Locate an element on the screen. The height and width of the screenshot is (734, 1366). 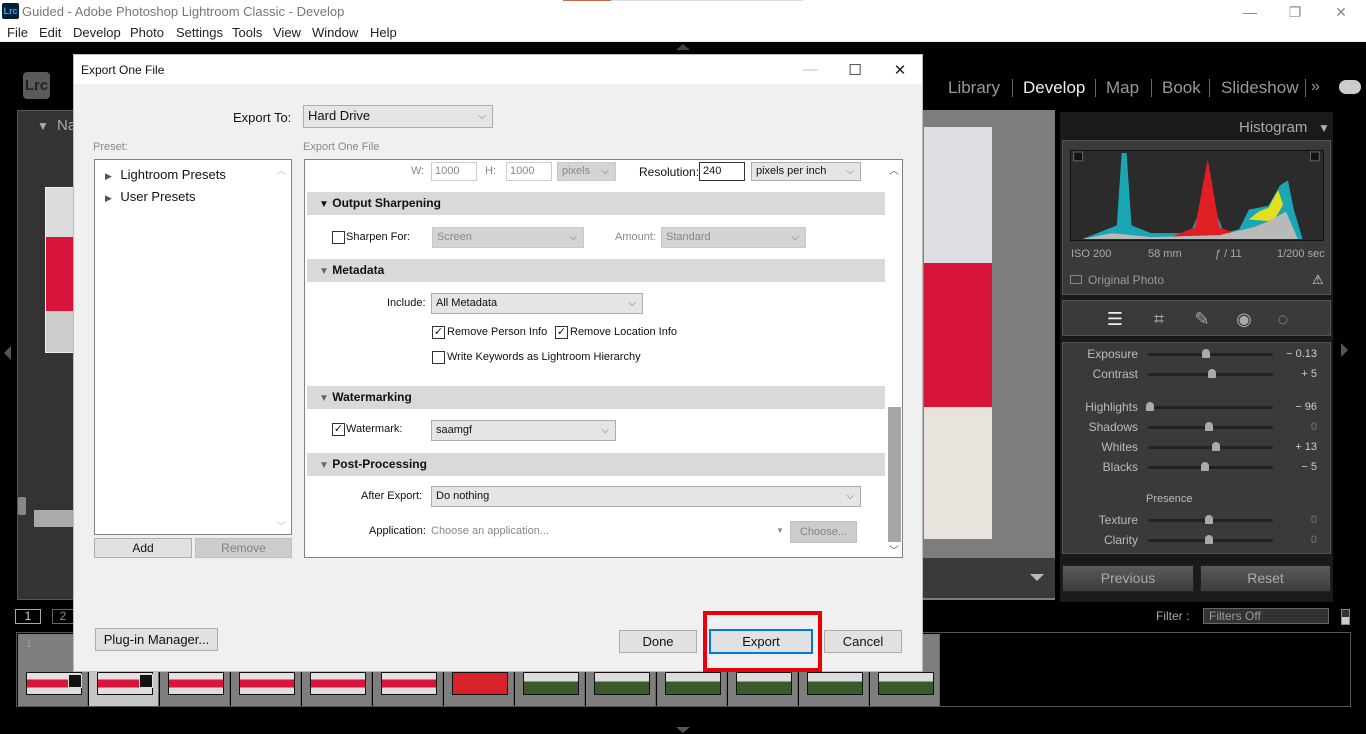
view-1-button: 1 is located at coordinates (28, 616).